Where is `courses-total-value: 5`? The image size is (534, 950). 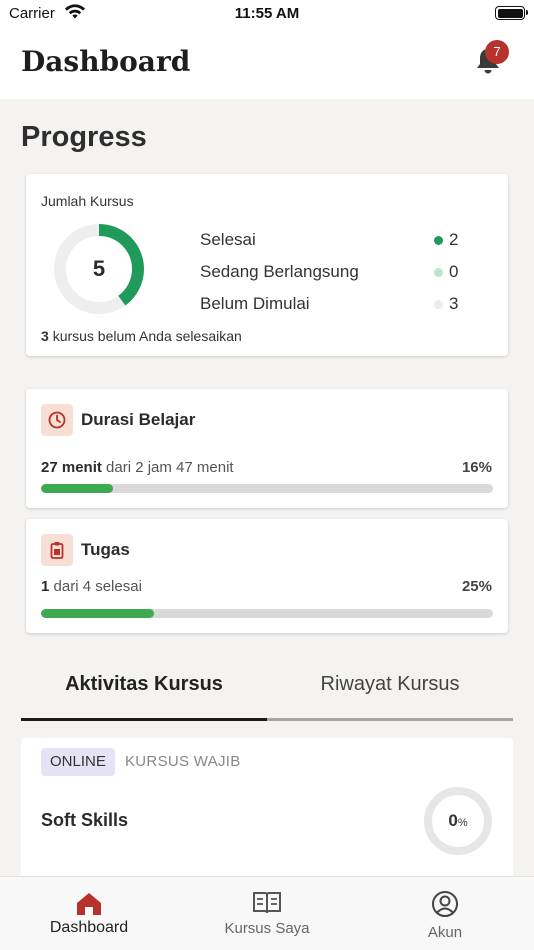
courses-total-value: 5 is located at coordinates (99, 268).